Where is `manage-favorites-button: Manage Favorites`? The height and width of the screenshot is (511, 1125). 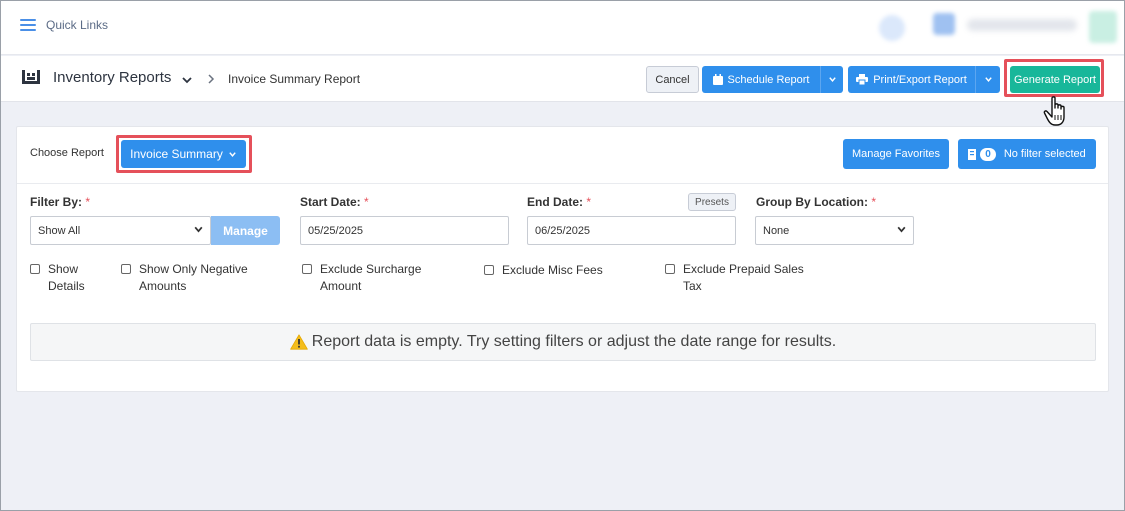
manage-favorites-button: Manage Favorites is located at coordinates (896, 154).